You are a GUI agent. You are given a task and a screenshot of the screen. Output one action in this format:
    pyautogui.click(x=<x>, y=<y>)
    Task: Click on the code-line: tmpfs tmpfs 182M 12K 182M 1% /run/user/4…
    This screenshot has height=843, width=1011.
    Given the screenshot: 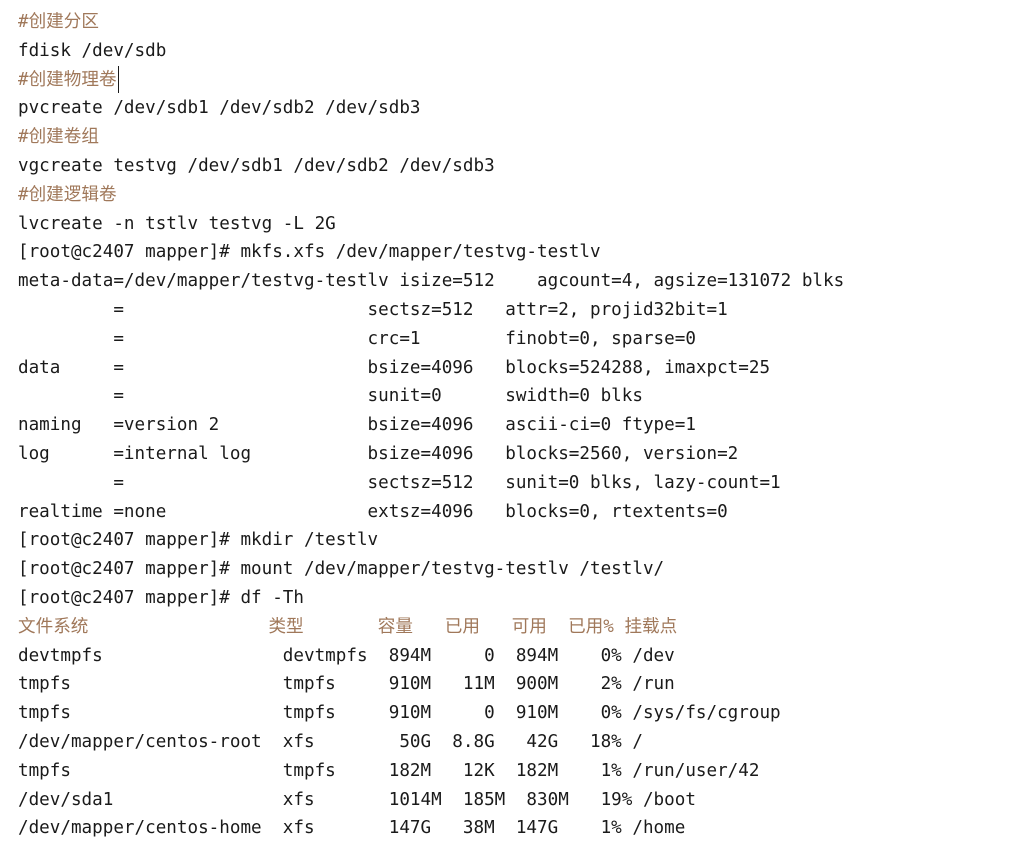 What is the action you would take?
    pyautogui.click(x=389, y=770)
    